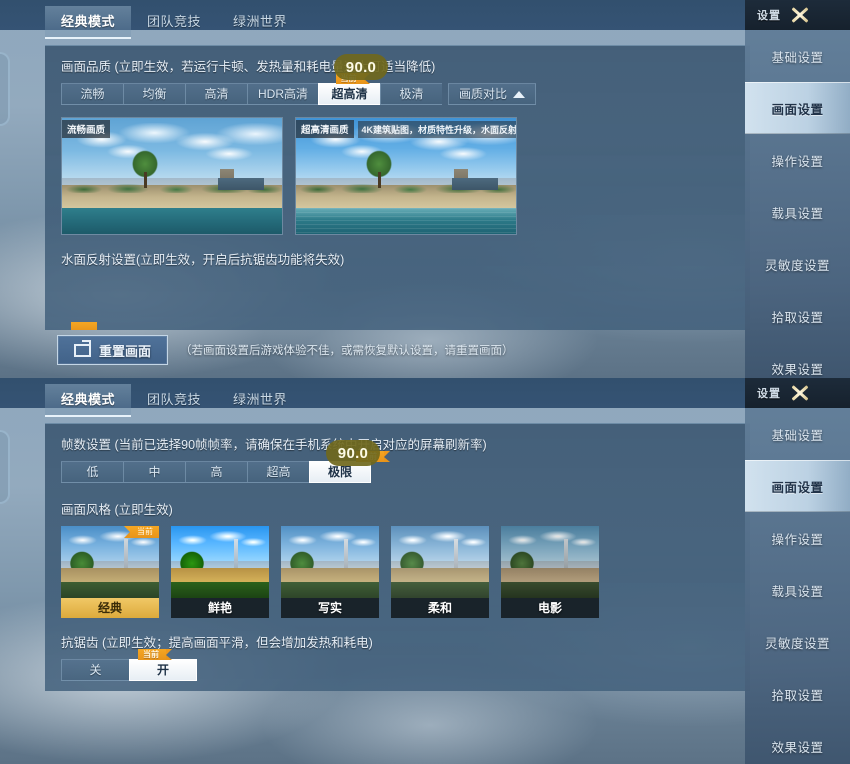 The height and width of the screenshot is (764, 850). What do you see at coordinates (141, 532) in the screenshot?
I see `current-badge-wrap: 当前` at bounding box center [141, 532].